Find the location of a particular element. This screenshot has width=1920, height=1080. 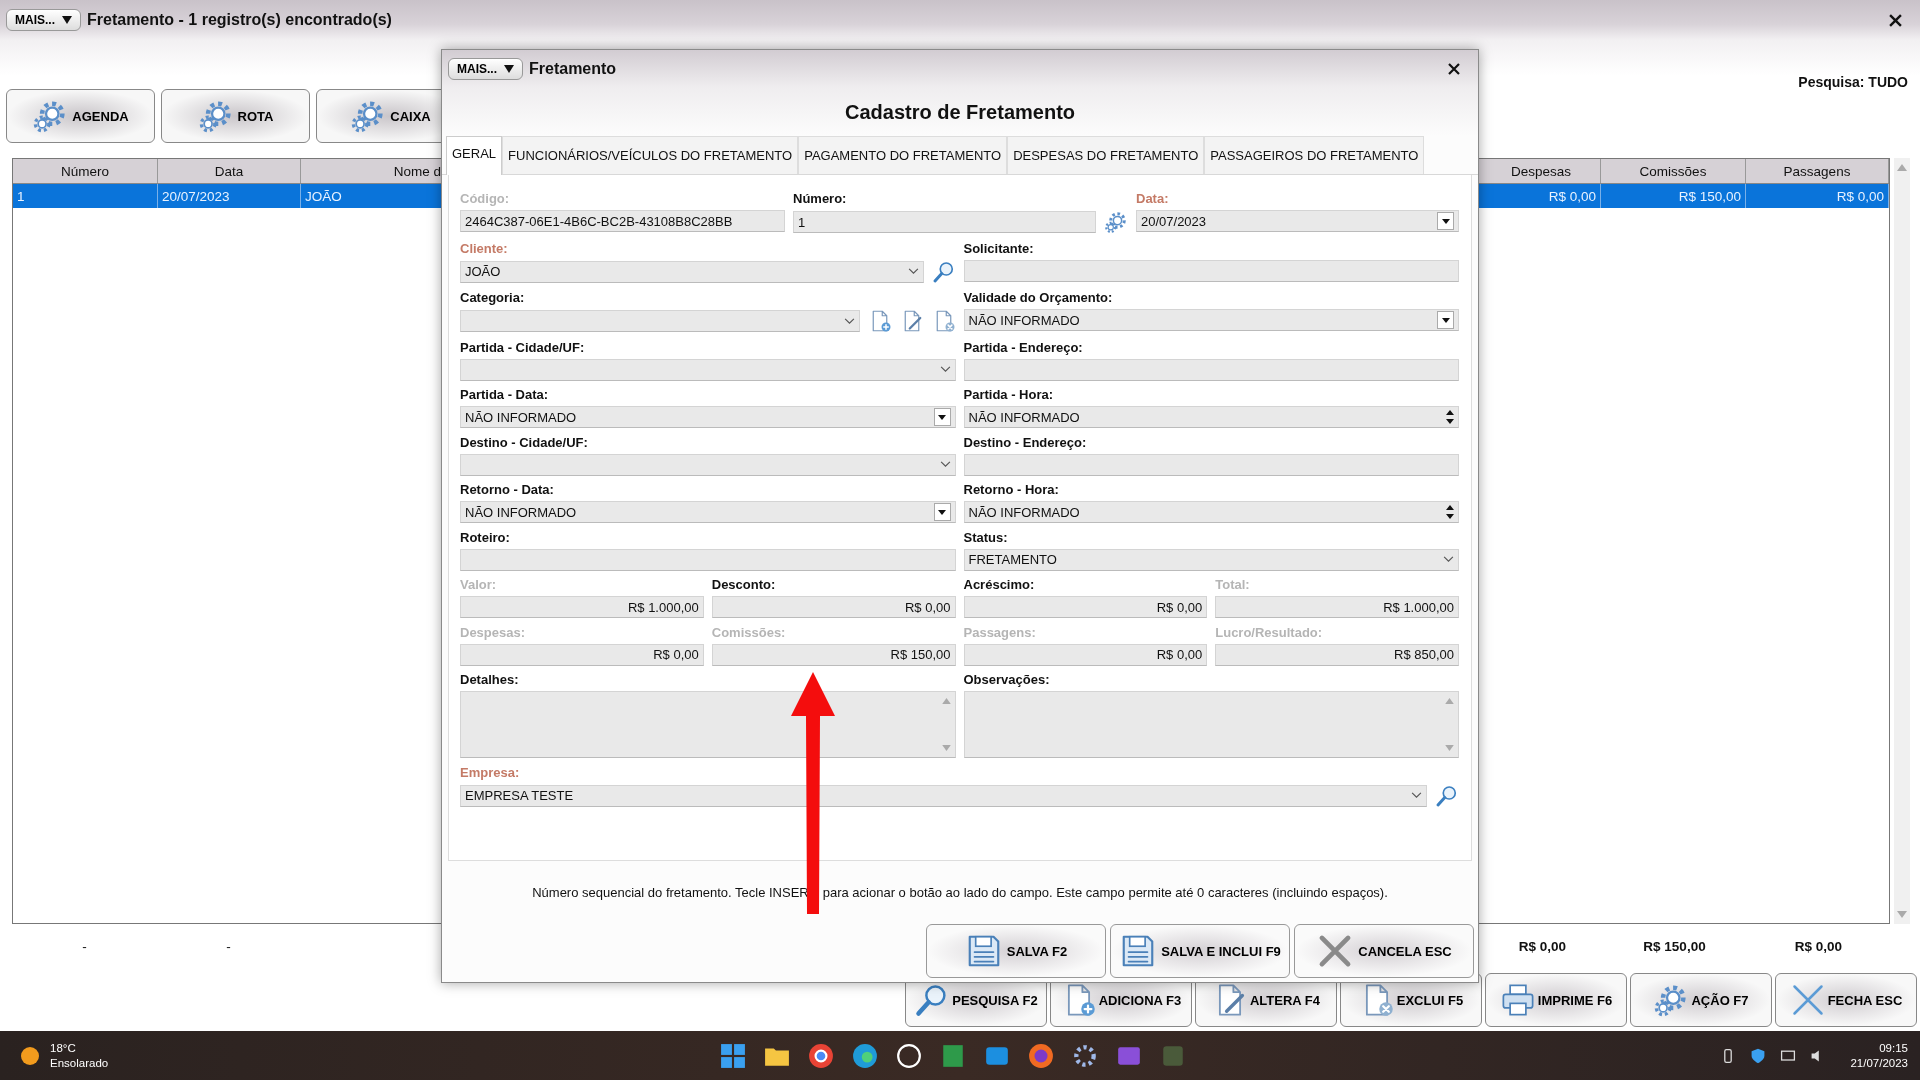

tab: PAGAMENTO DO FRETAMENTO is located at coordinates (903, 155).